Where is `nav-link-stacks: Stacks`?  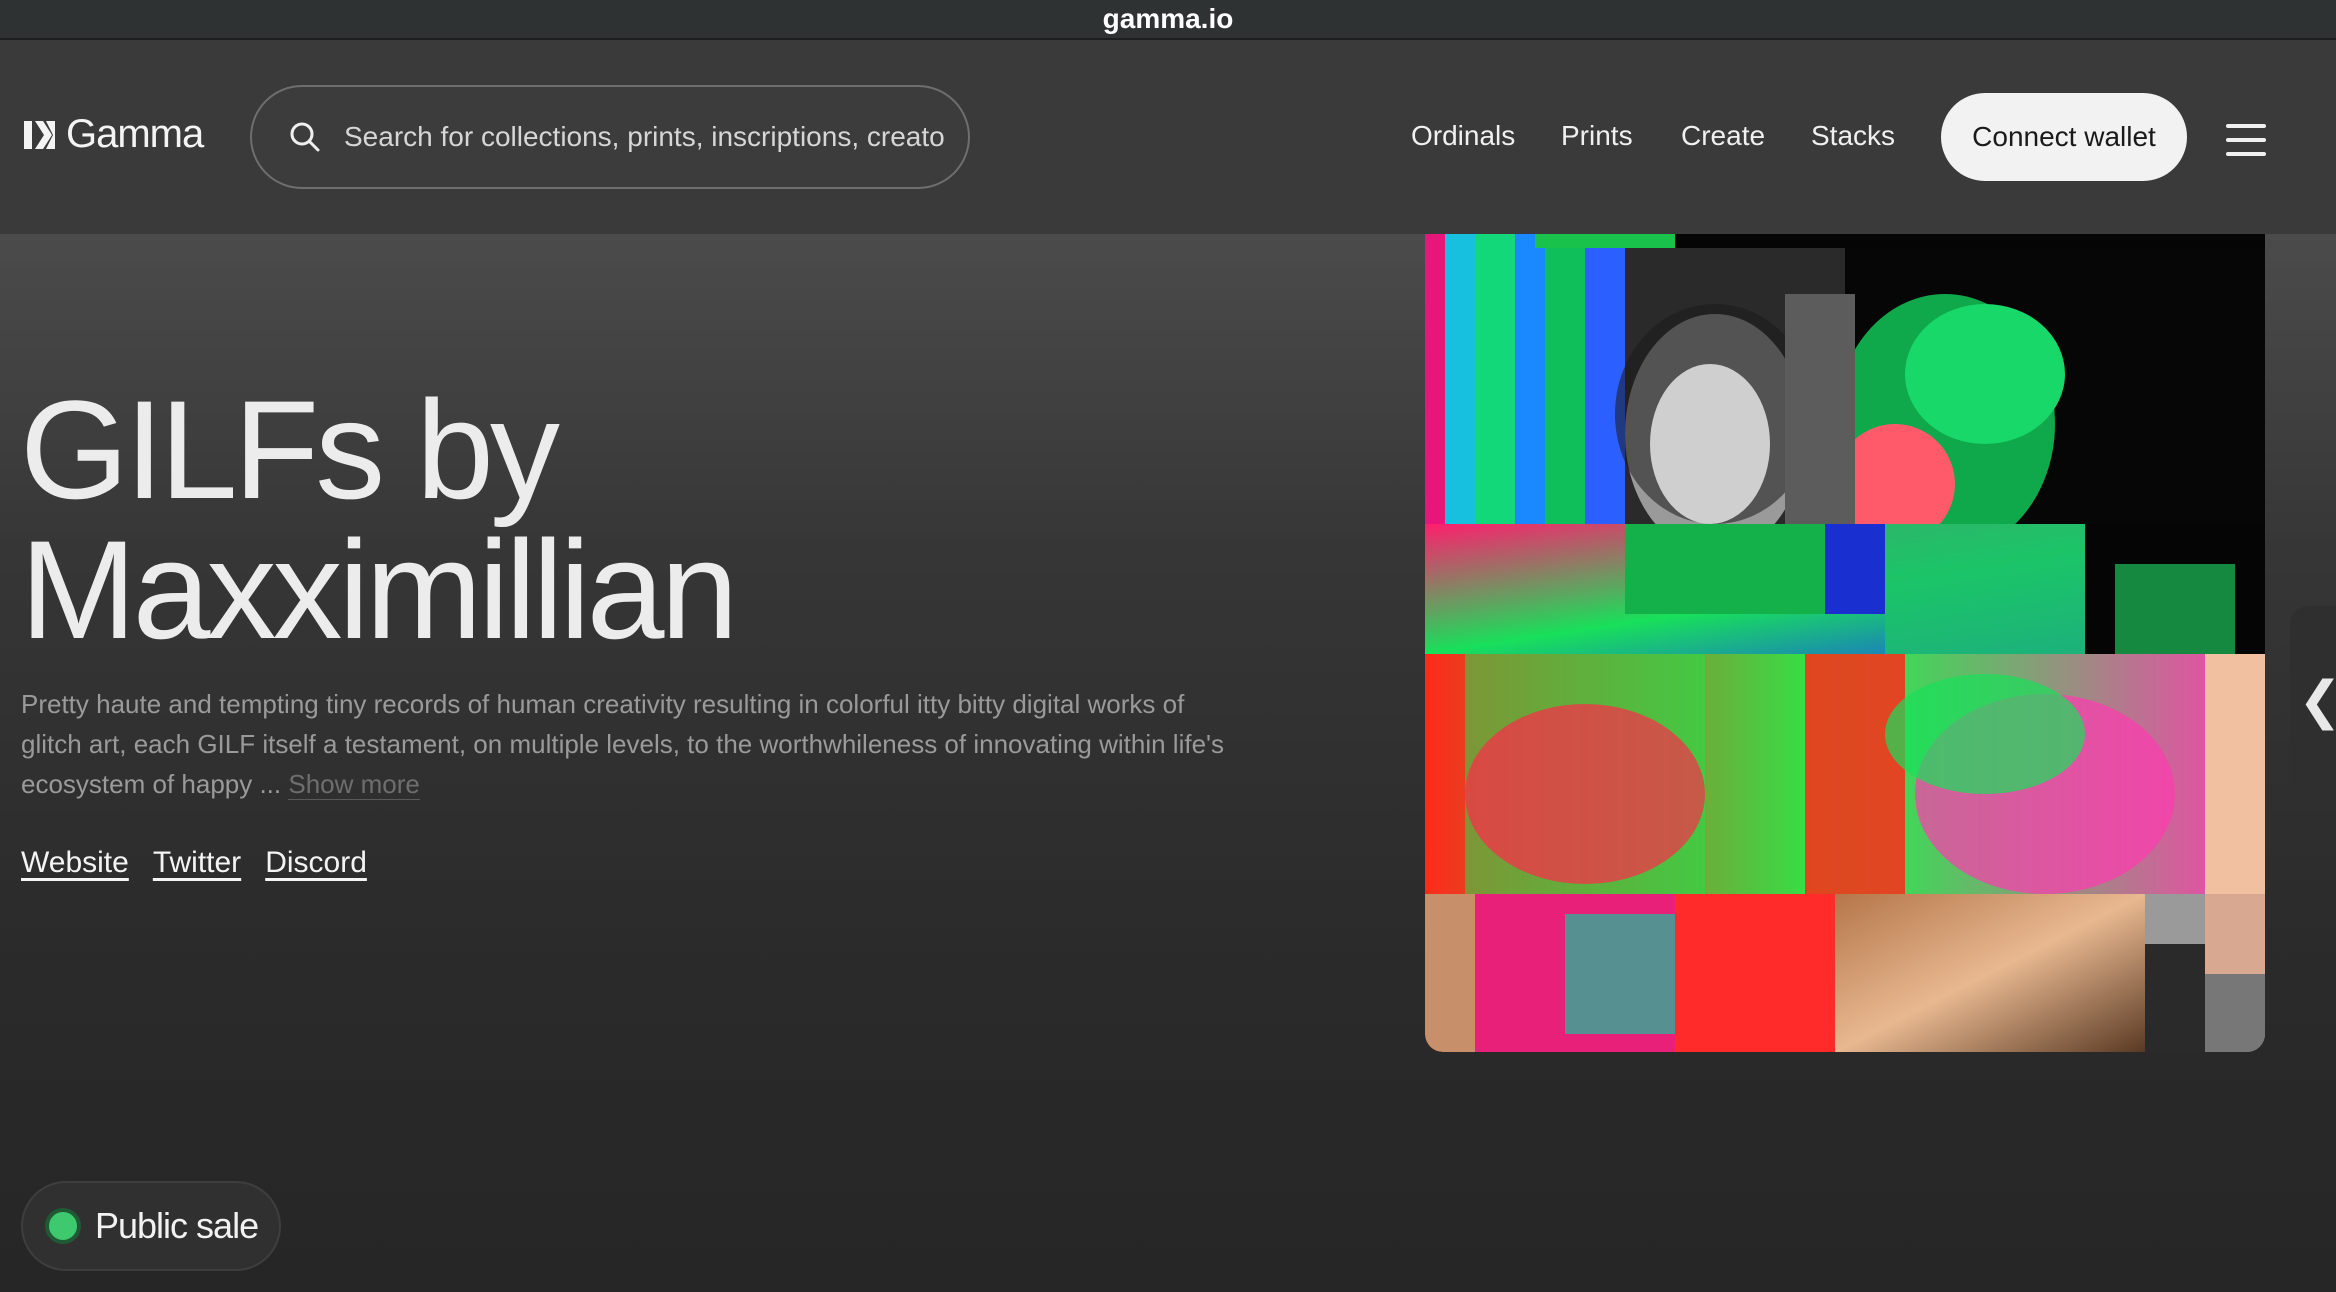 nav-link-stacks: Stacks is located at coordinates (1853, 136).